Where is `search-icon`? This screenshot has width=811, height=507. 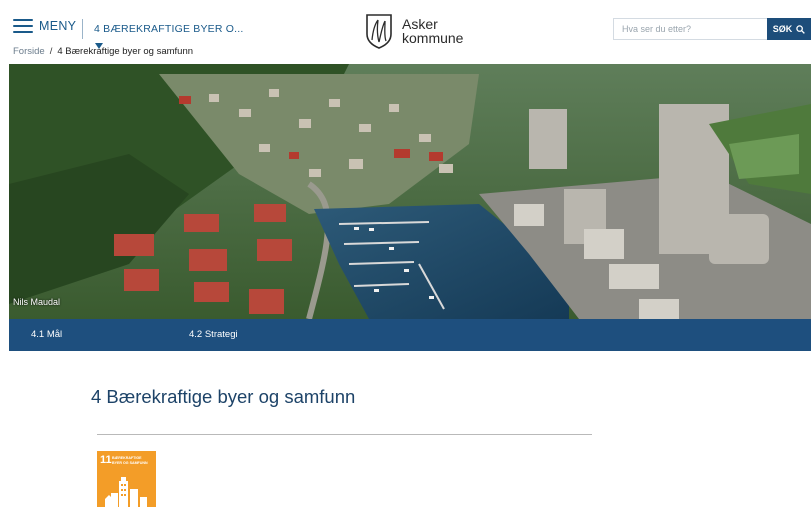
search-icon is located at coordinates (801, 29).